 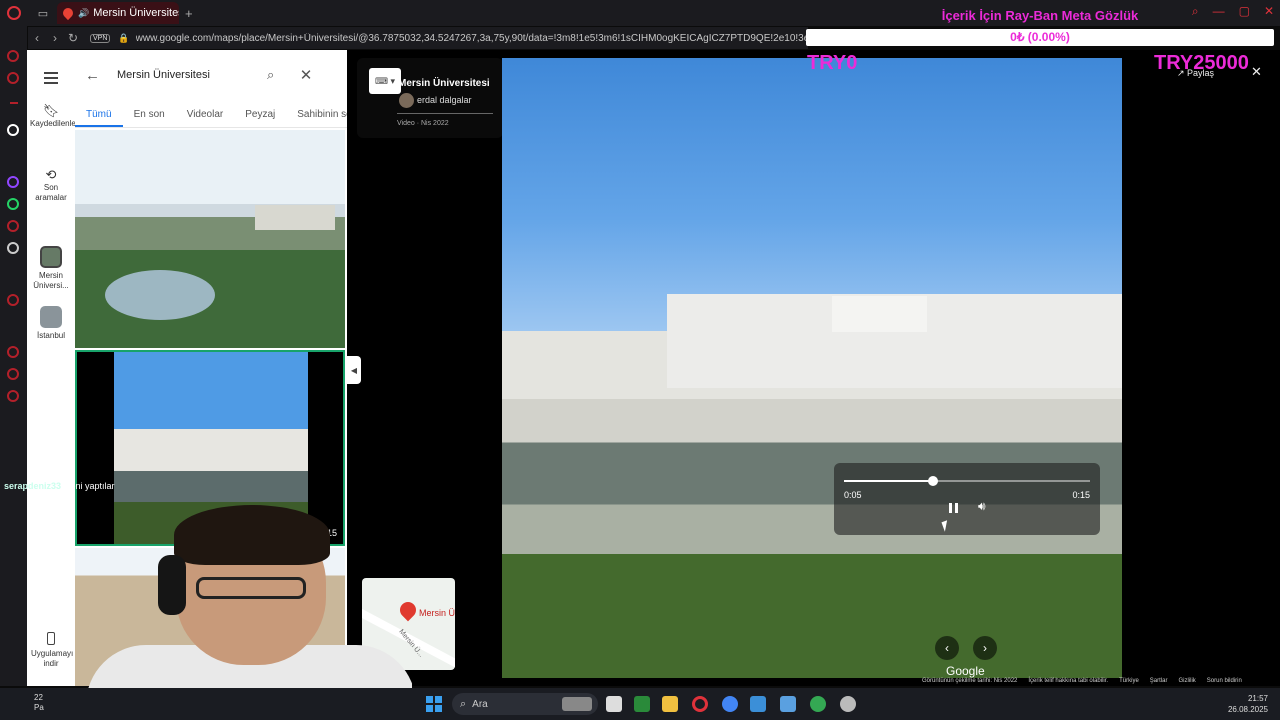 I want to click on stream-goal-target: TRY25000, so click(x=1201, y=63).